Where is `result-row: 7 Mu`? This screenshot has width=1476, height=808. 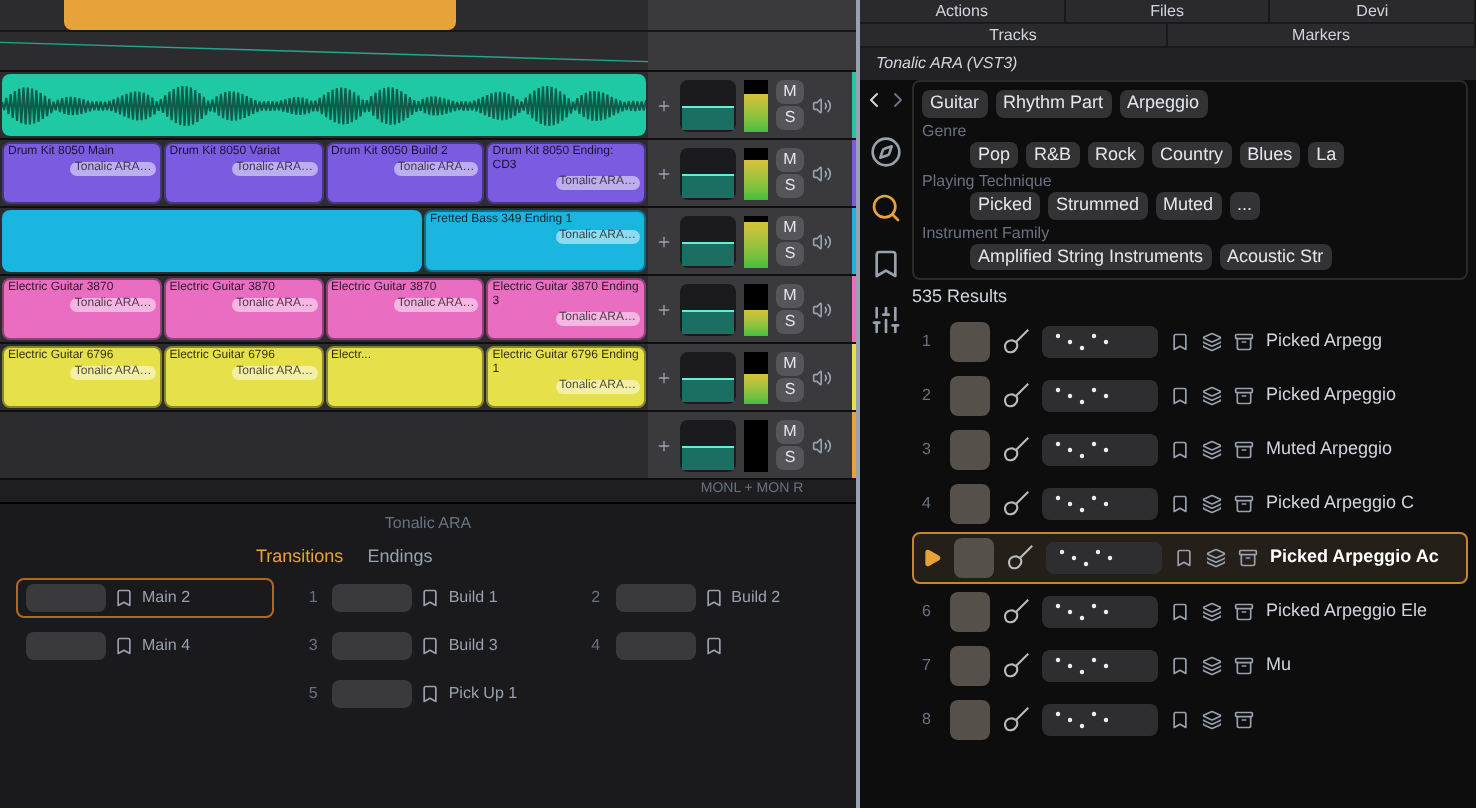
result-row: 7 Mu is located at coordinates (1190, 665).